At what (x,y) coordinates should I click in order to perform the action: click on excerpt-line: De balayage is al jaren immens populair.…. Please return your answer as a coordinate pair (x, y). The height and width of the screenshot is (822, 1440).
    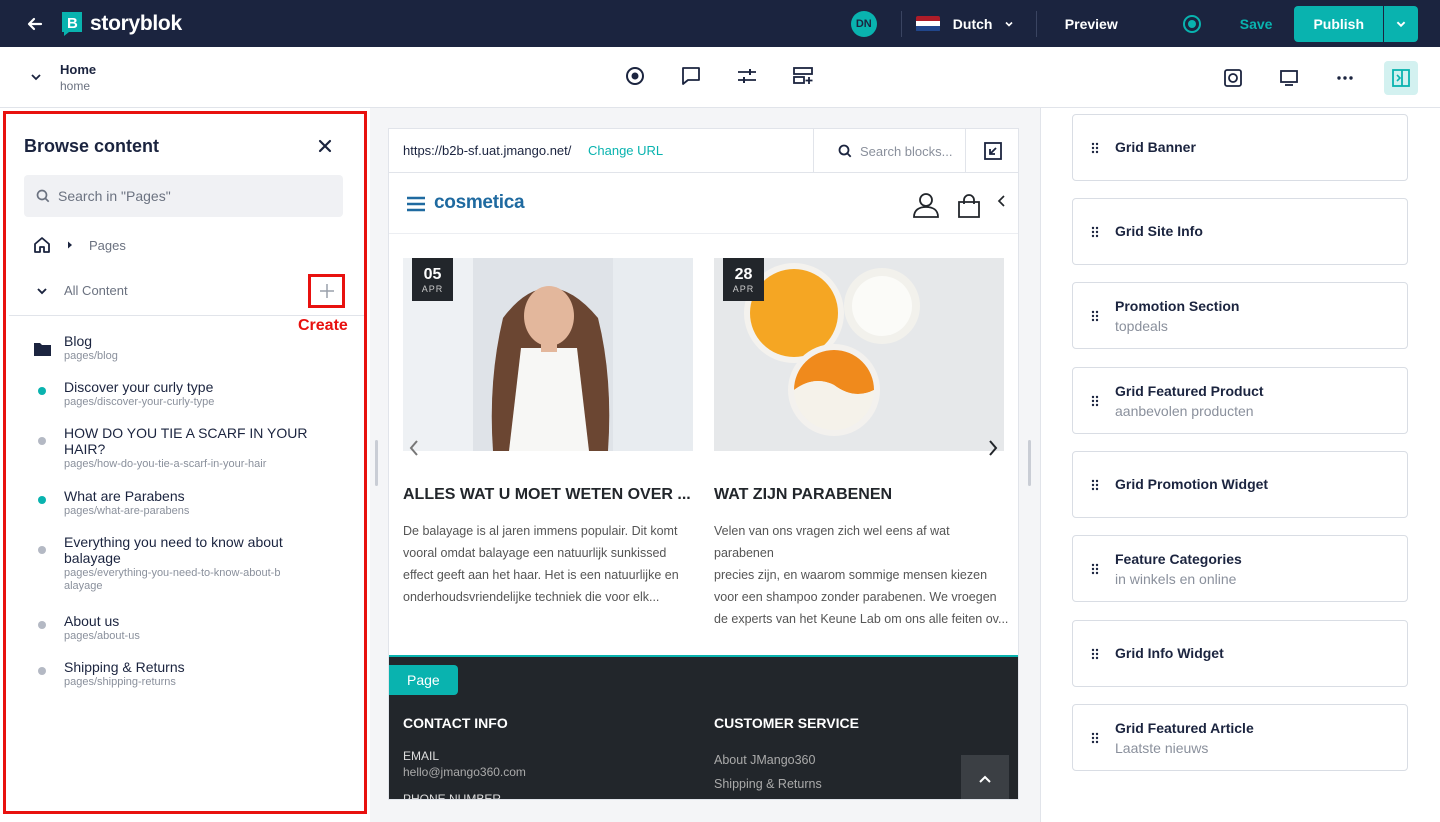
    Looking at the image, I should click on (540, 531).